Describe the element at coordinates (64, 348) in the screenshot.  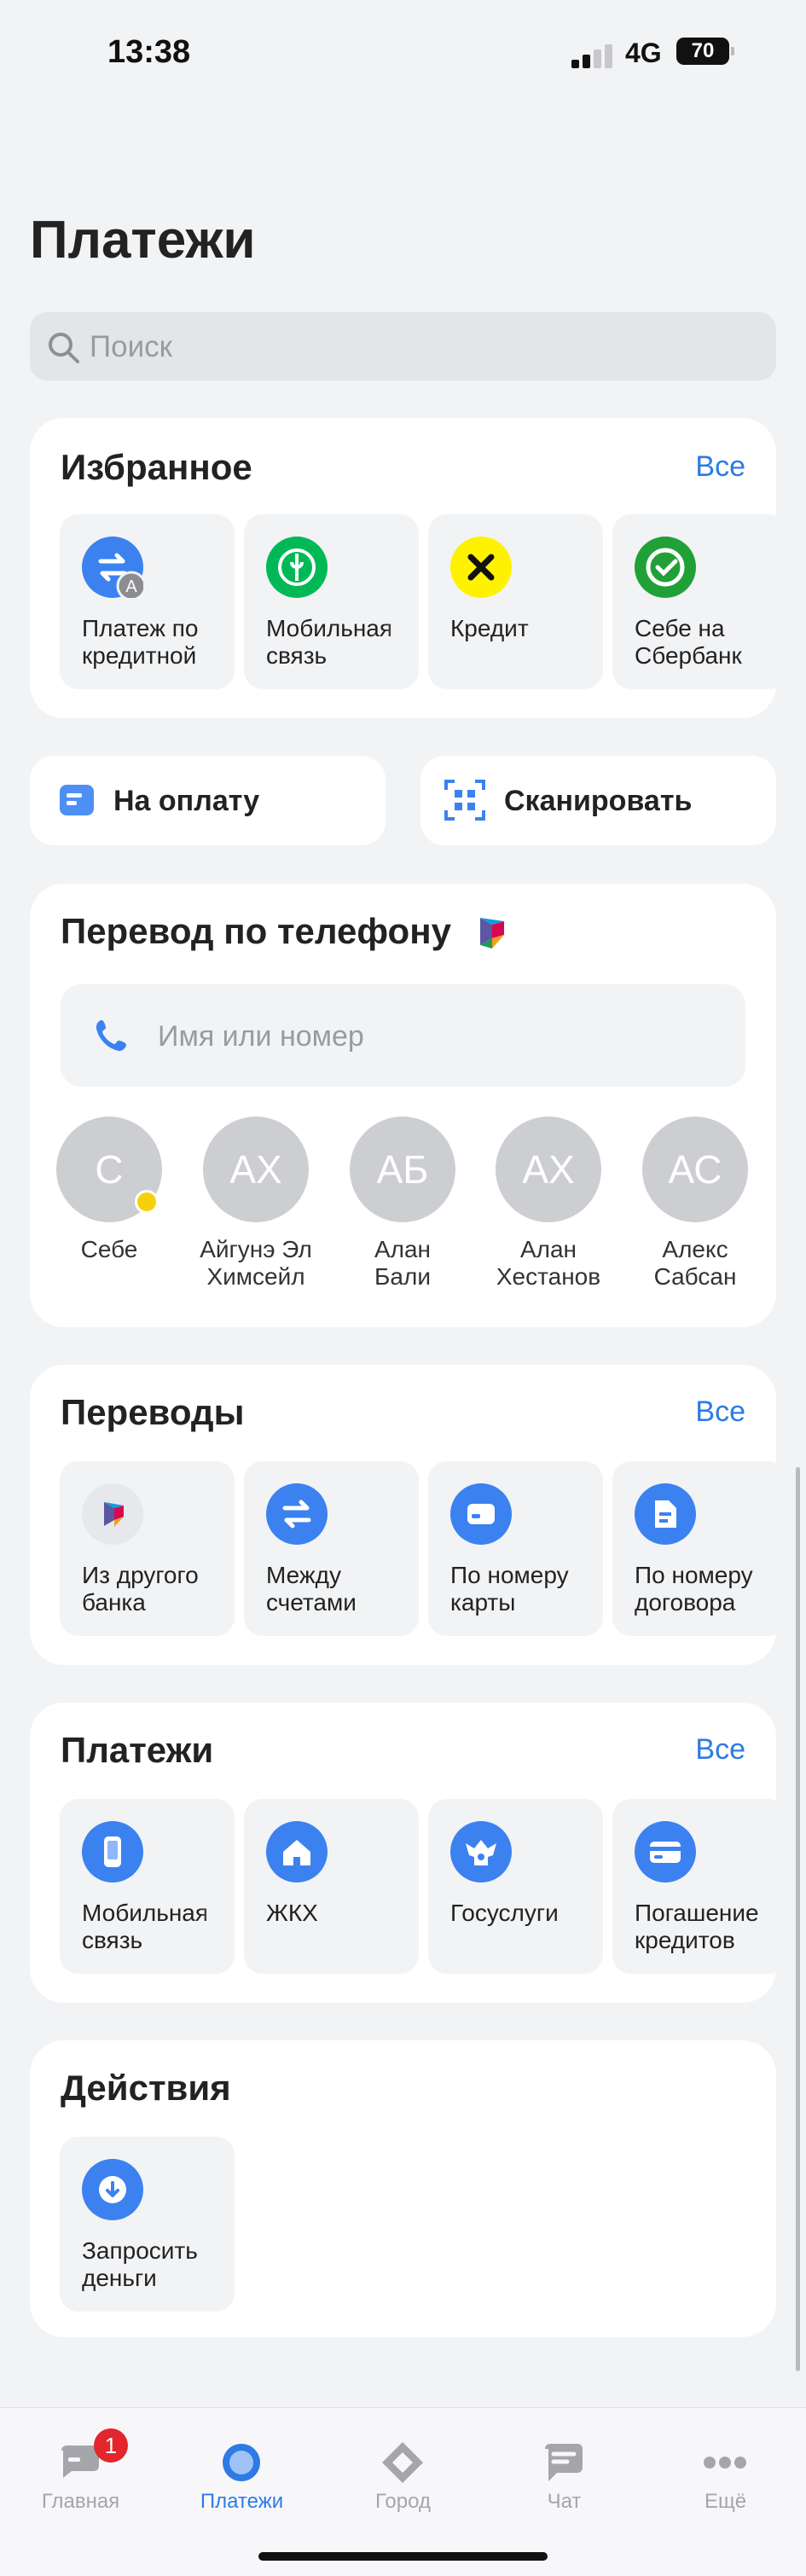
I see `search-icon` at that location.